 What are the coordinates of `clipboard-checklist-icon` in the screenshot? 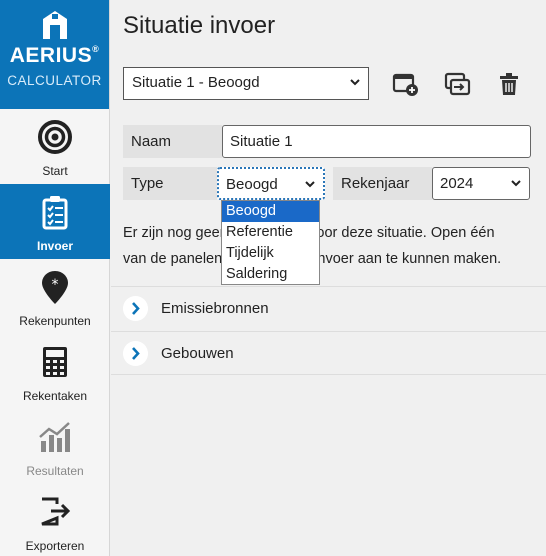 It's located at (55, 213).